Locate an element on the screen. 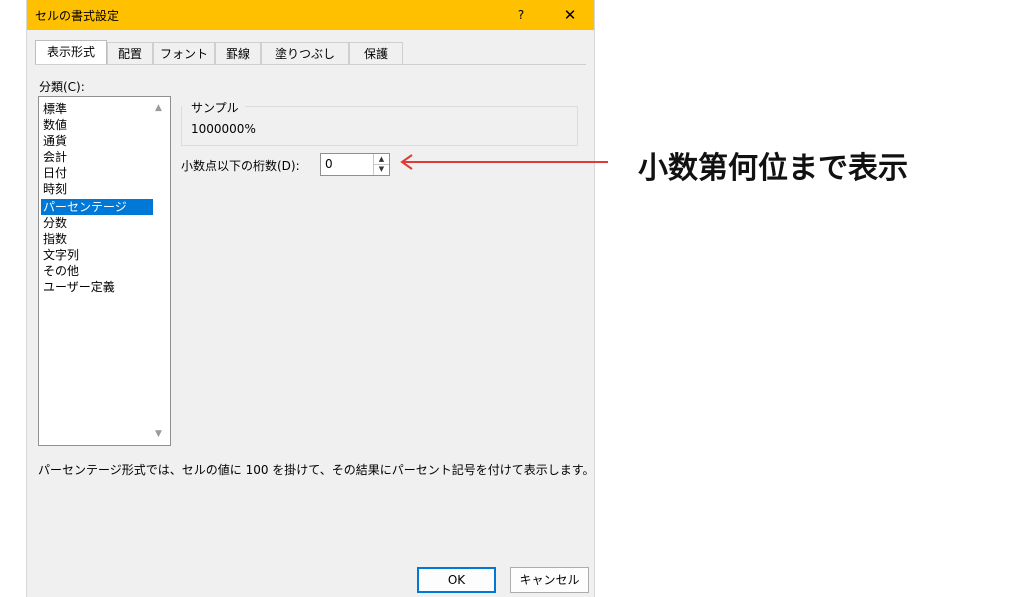 This screenshot has width=1024, height=597. category-label: 分類(C): is located at coordinates (62, 87).